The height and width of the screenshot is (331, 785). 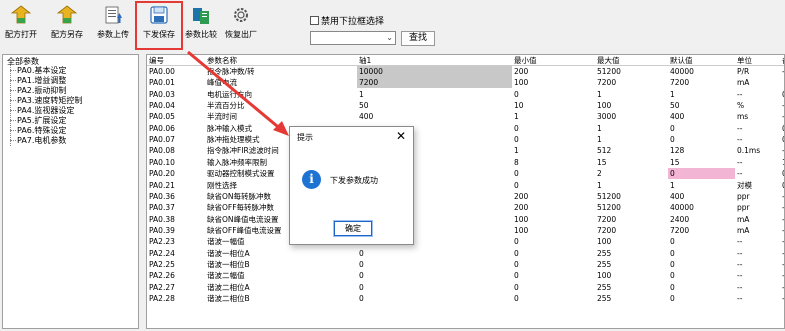 I want to click on info-dialog: 提示 ✕ i 下发参数成功 确定, so click(x=351, y=185).